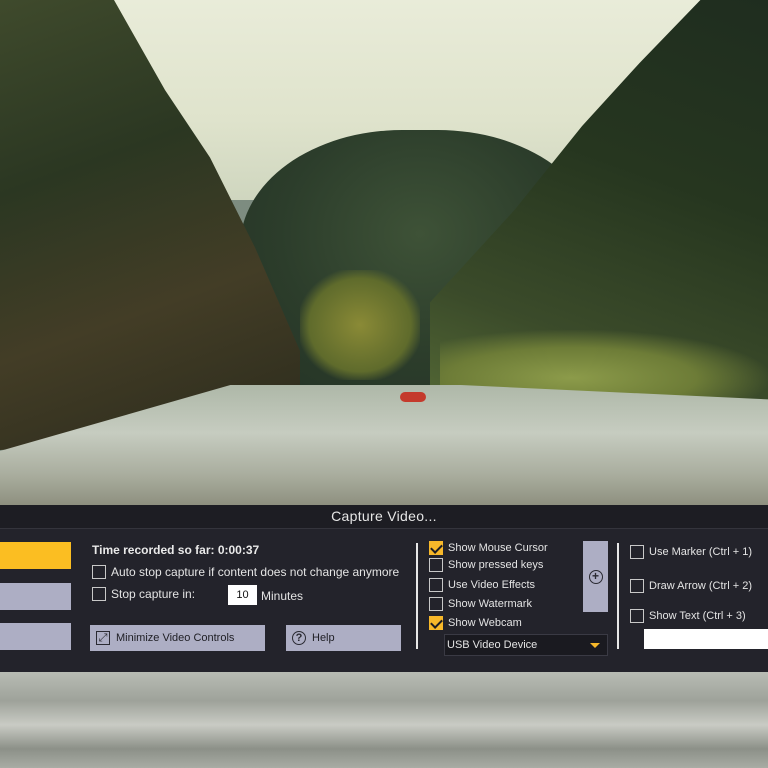 The height and width of the screenshot is (768, 768). What do you see at coordinates (492, 585) in the screenshot?
I see `use-video-effects-label: Use Video Effects` at bounding box center [492, 585].